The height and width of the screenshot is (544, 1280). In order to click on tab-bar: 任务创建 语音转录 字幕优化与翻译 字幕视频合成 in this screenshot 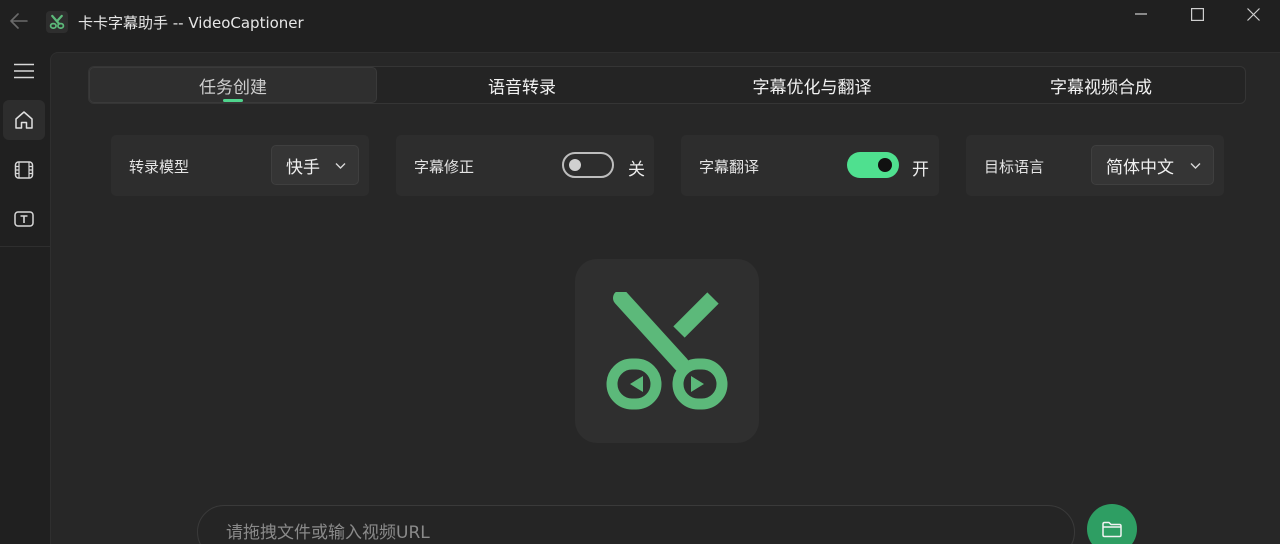, I will do `click(667, 85)`.